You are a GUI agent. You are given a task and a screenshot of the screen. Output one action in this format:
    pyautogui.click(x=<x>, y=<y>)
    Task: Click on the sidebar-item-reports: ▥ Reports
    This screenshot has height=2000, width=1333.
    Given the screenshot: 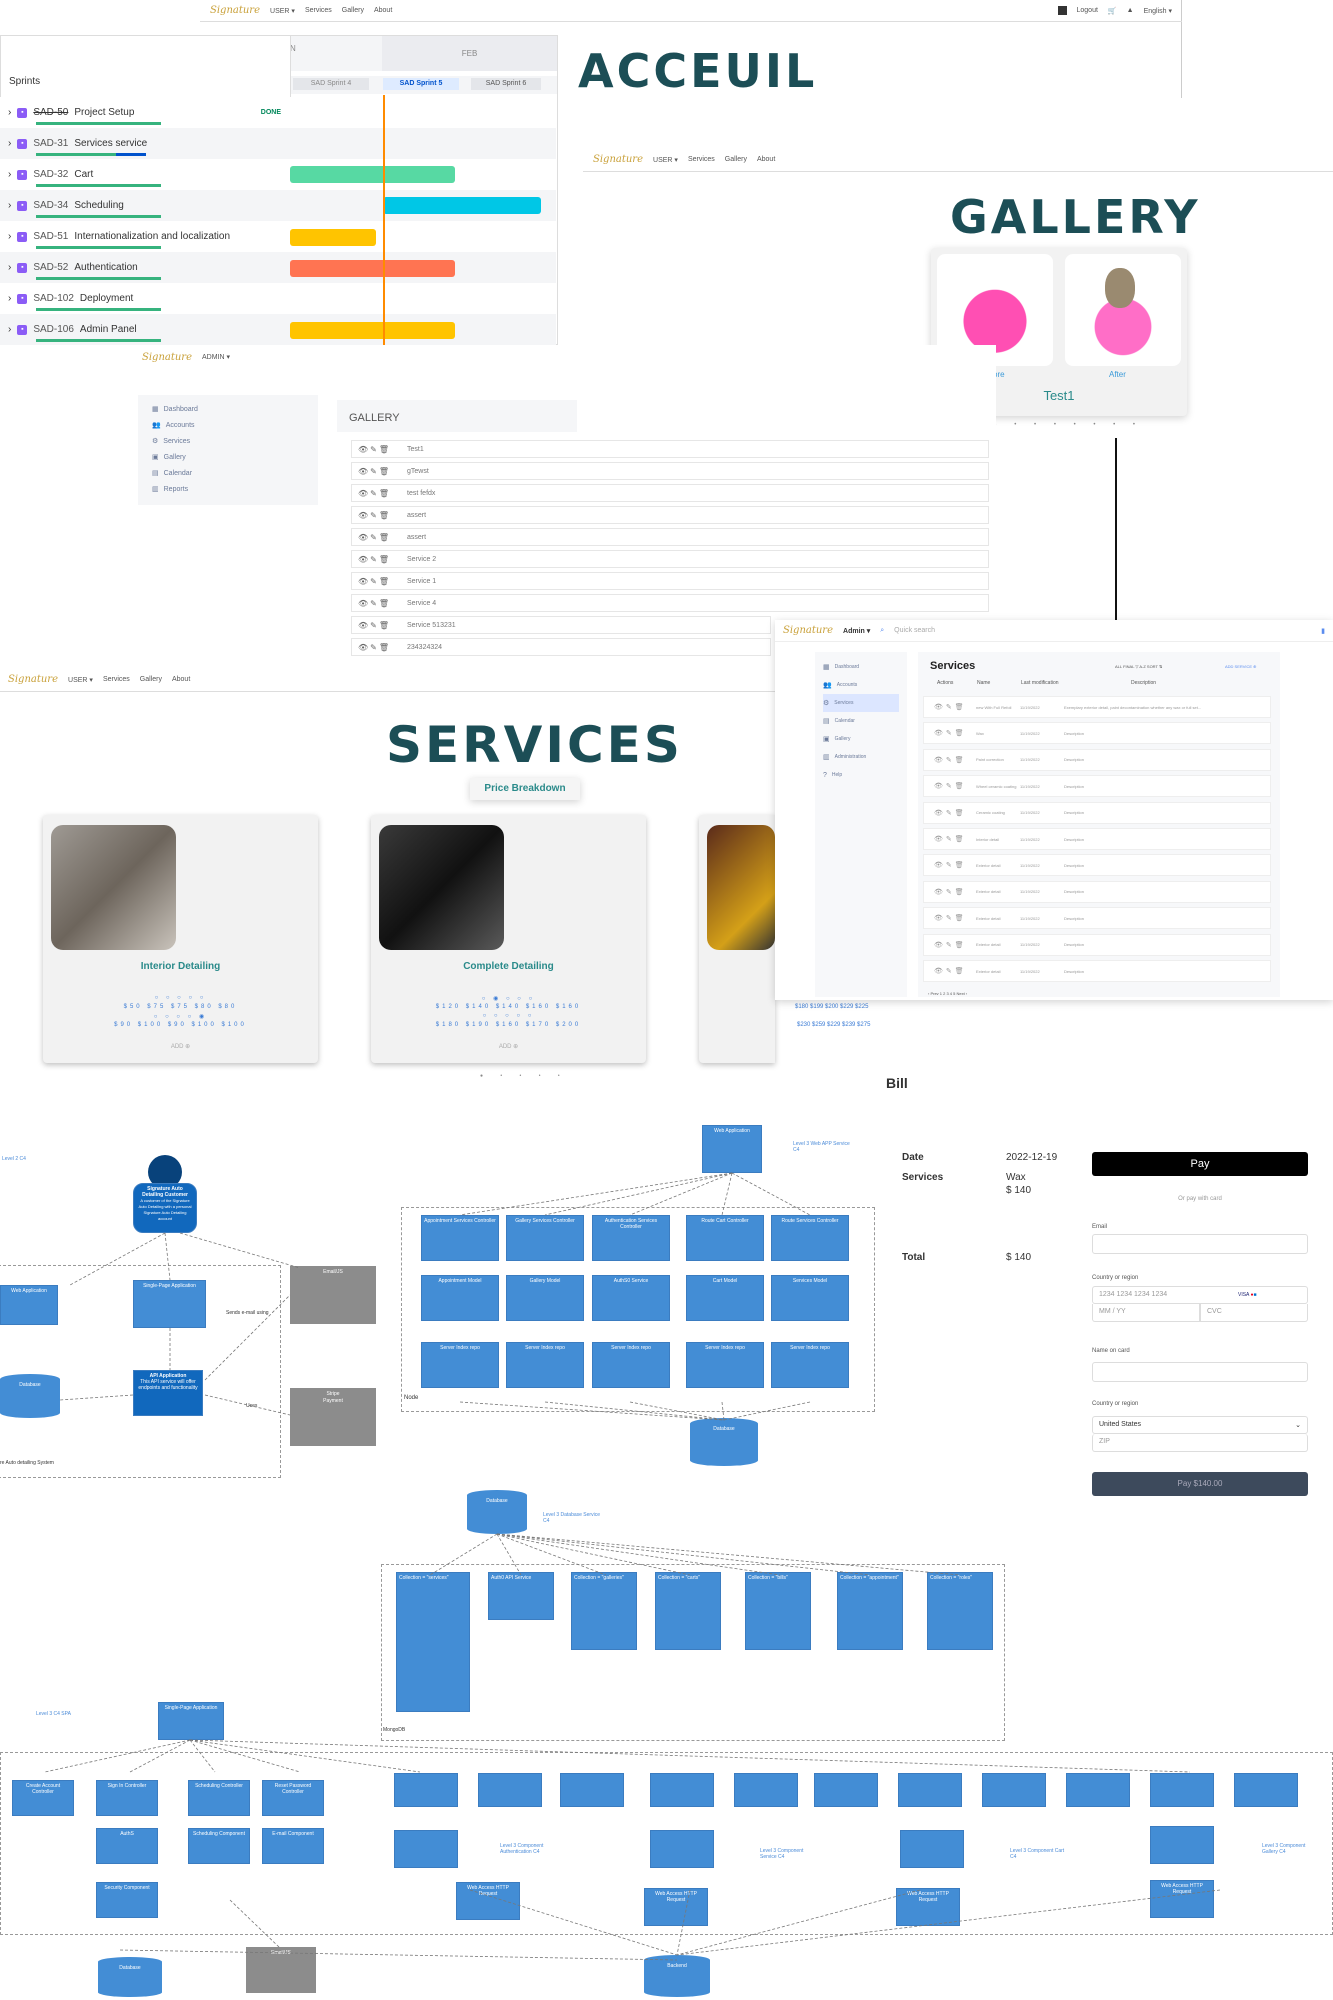 What is the action you would take?
    pyautogui.click(x=228, y=489)
    